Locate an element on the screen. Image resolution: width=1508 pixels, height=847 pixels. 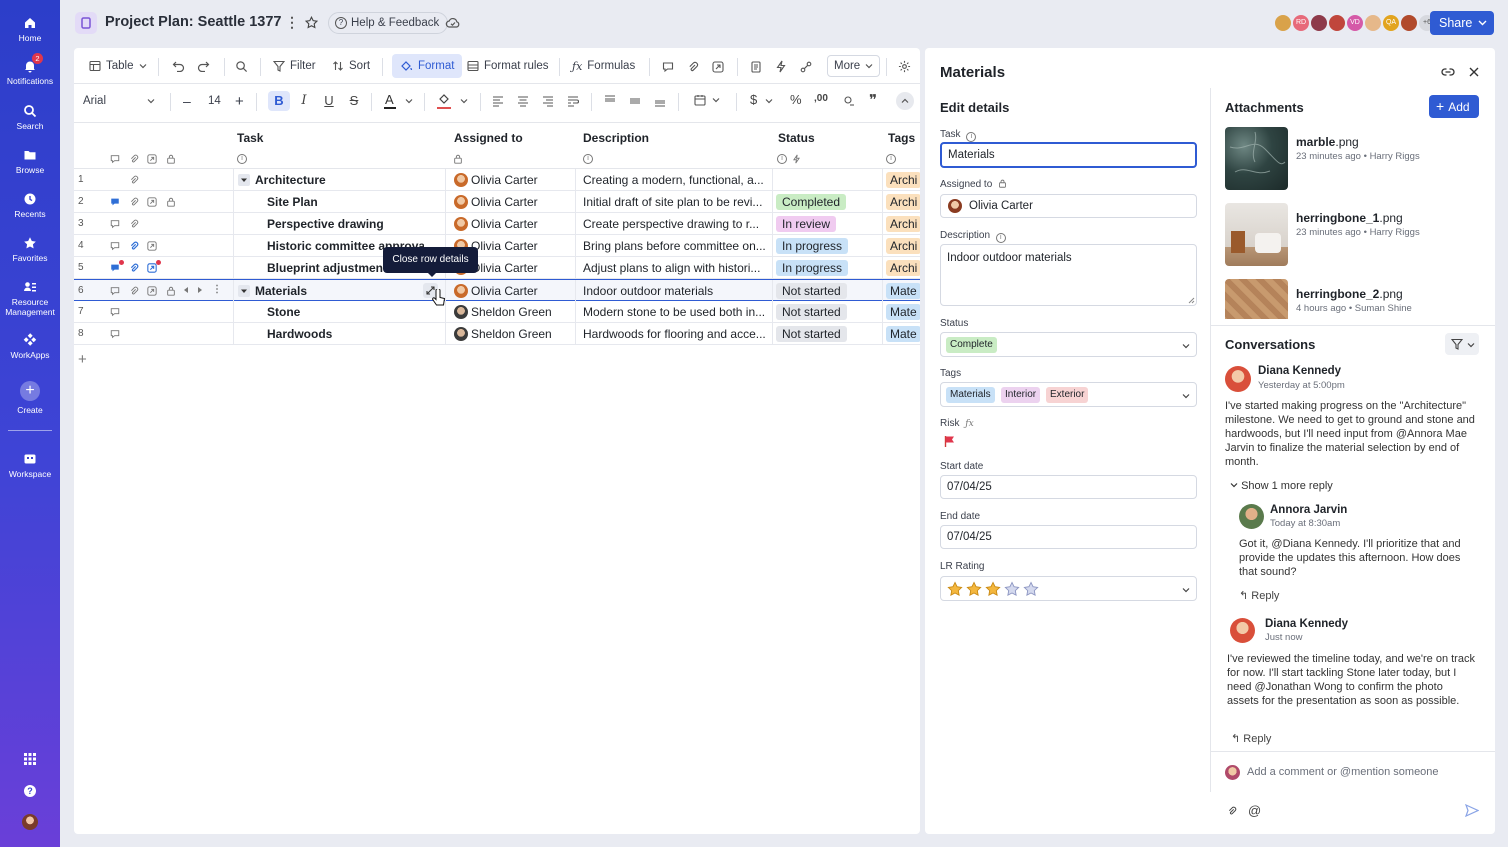
view-selector: Table is located at coordinates (118, 66).